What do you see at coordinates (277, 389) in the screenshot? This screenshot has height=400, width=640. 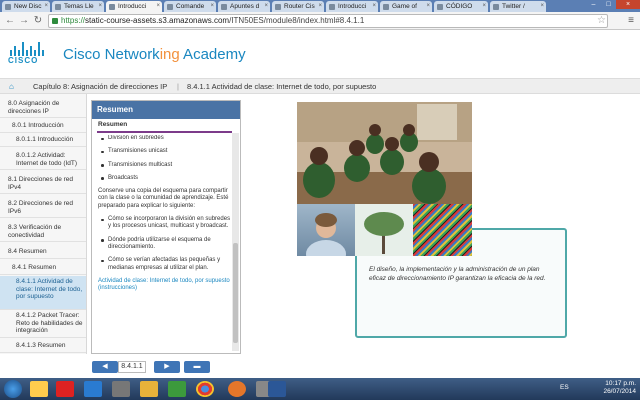 I see `word-icon` at bounding box center [277, 389].